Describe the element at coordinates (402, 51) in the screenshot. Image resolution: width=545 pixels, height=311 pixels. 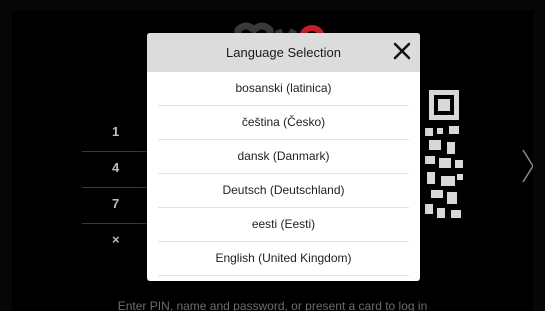
I see `close-icon` at that location.